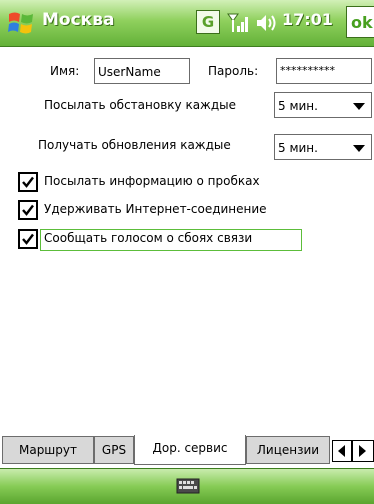 This screenshot has width=374, height=504. I want to click on window-title: Москва, so click(78, 20).